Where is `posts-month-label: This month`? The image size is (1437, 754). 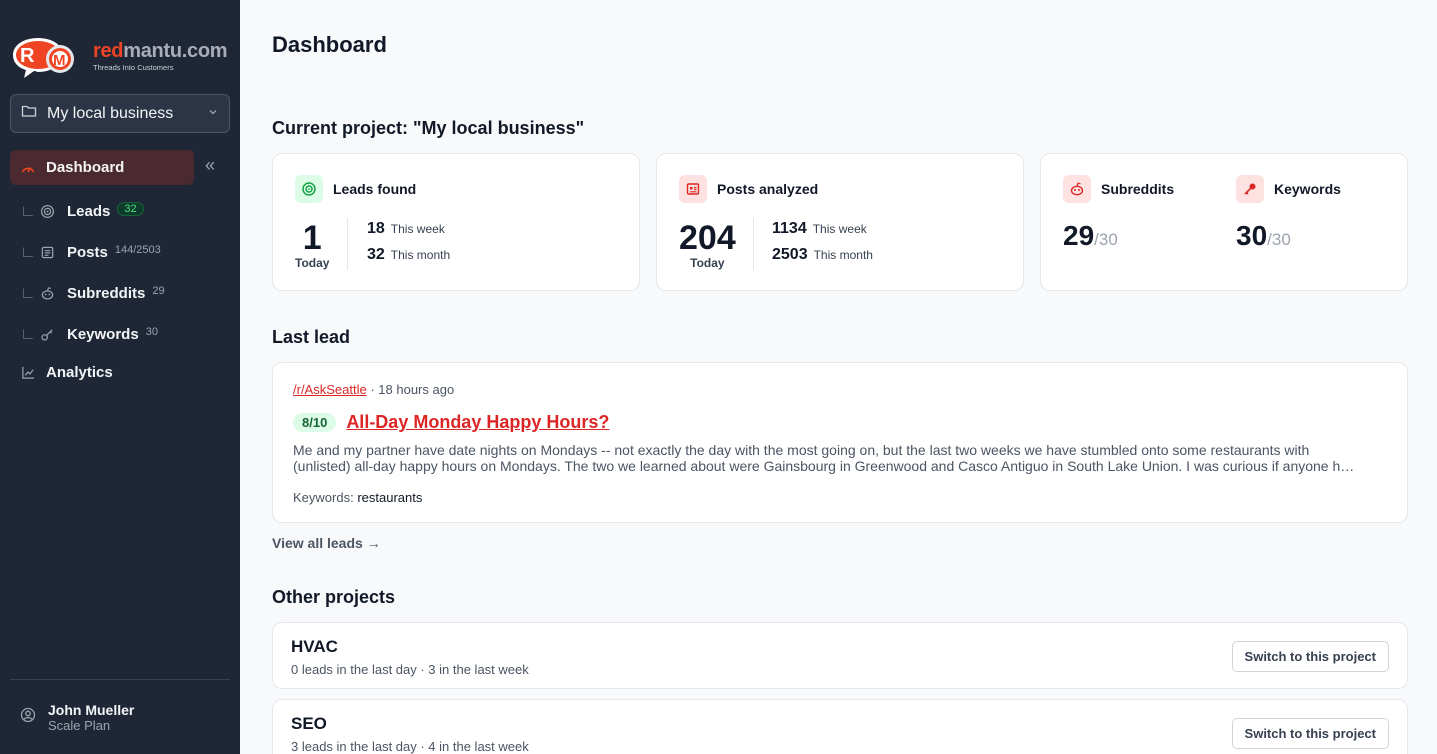 posts-month-label: This month is located at coordinates (843, 255).